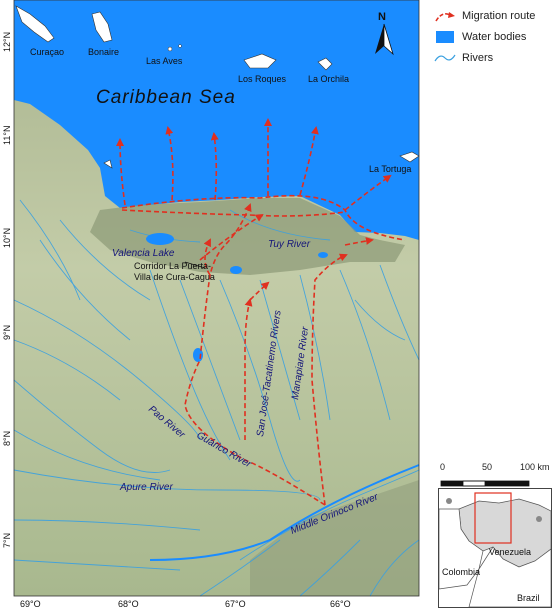 The image size is (553, 610). Describe the element at coordinates (166, 97) in the screenshot. I see `sea-label: Caribbean Sea` at that location.